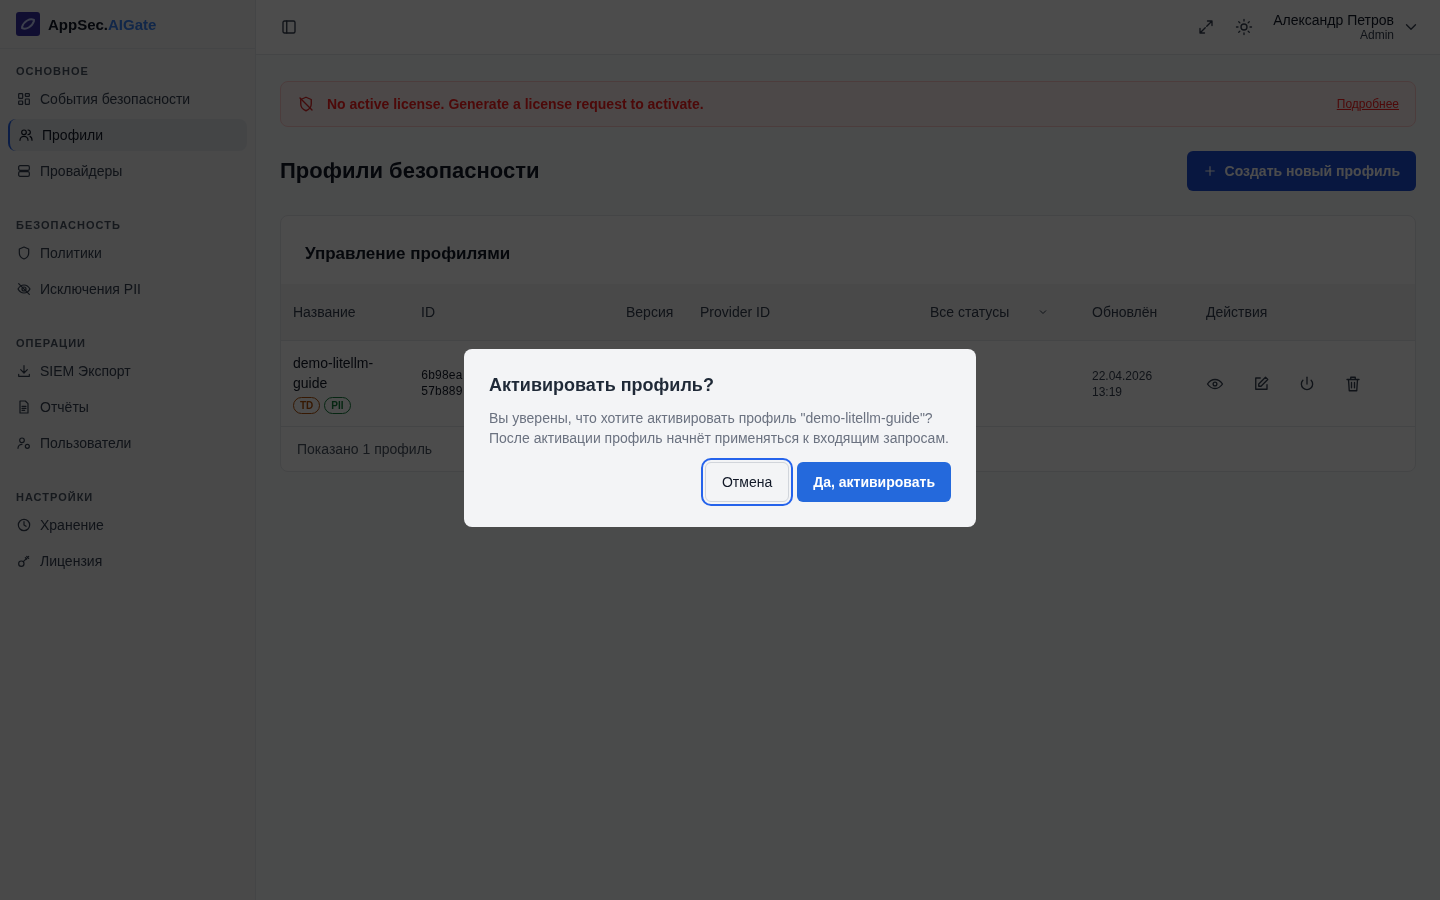 The image size is (1440, 900). Describe the element at coordinates (410, 171) in the screenshot. I see `page-title: Профили безопасности` at that location.